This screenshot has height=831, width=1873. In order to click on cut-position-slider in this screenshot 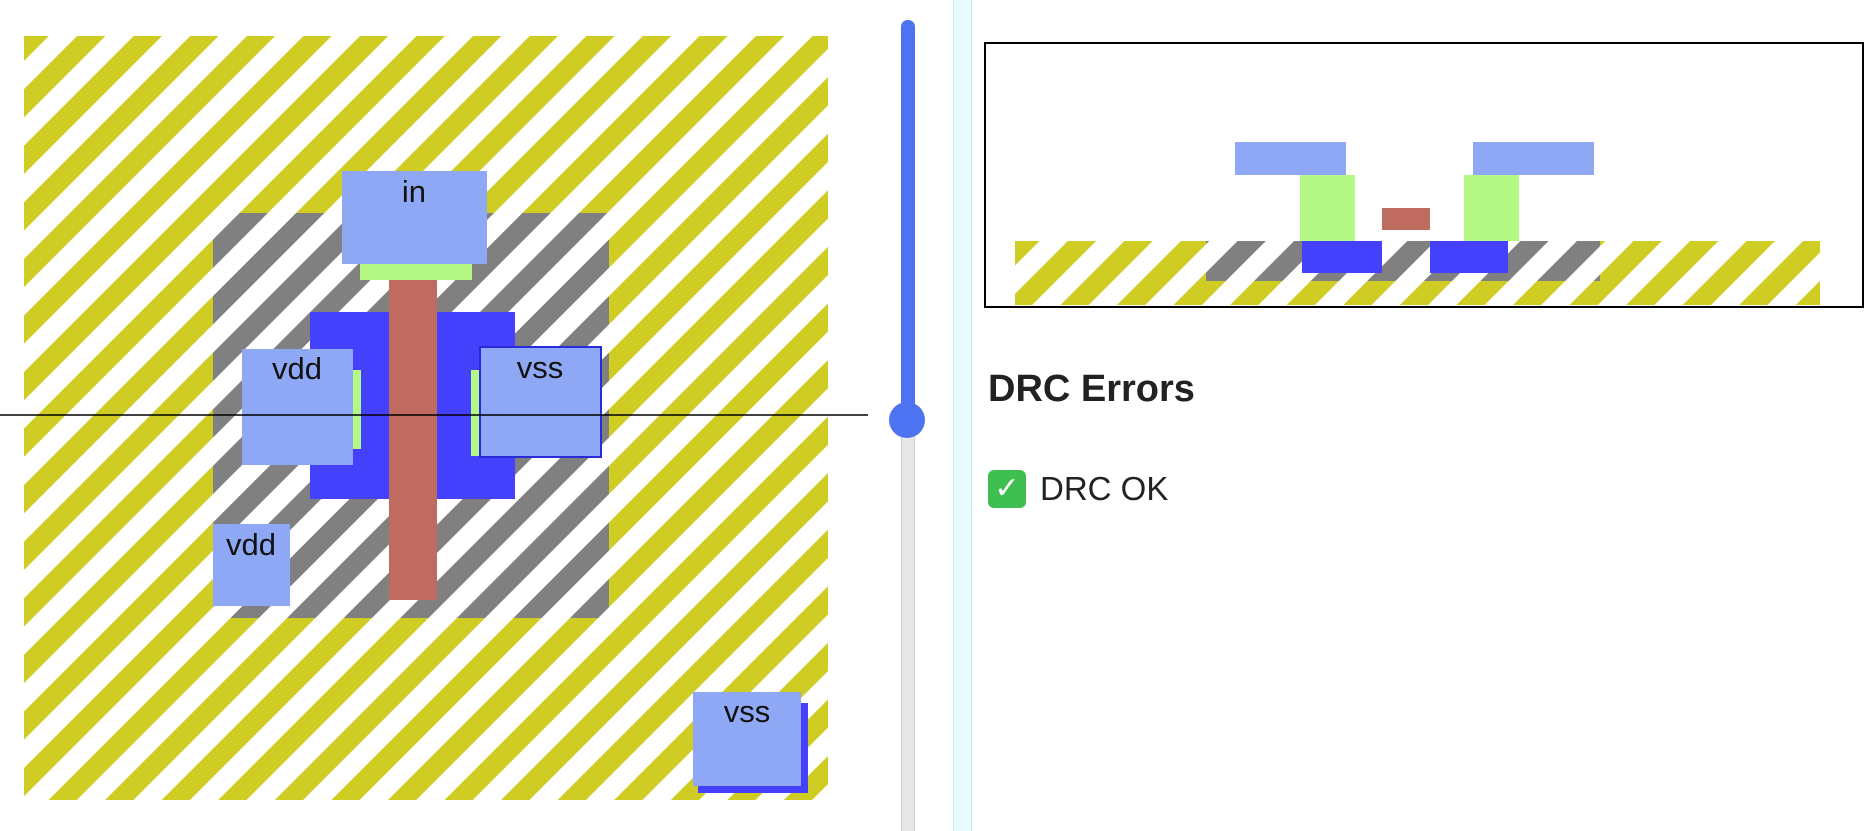, I will do `click(907, 425)`.